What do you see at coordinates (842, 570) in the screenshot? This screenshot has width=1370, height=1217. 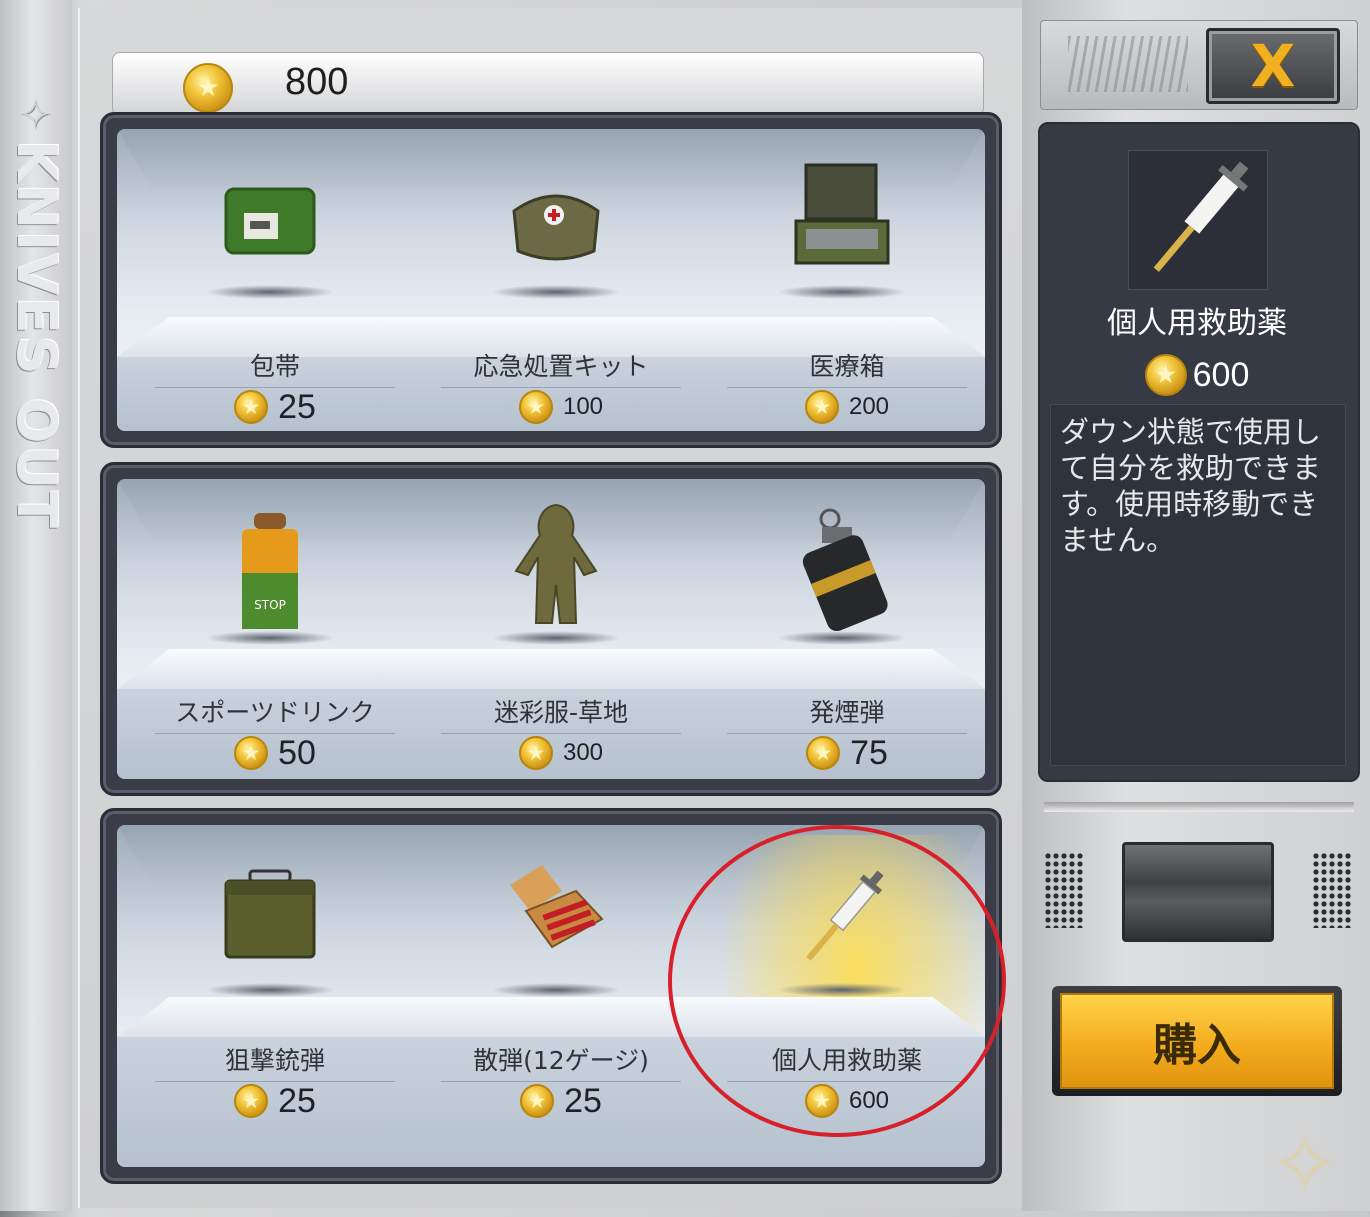 I see `smoke-grenade-icon` at bounding box center [842, 570].